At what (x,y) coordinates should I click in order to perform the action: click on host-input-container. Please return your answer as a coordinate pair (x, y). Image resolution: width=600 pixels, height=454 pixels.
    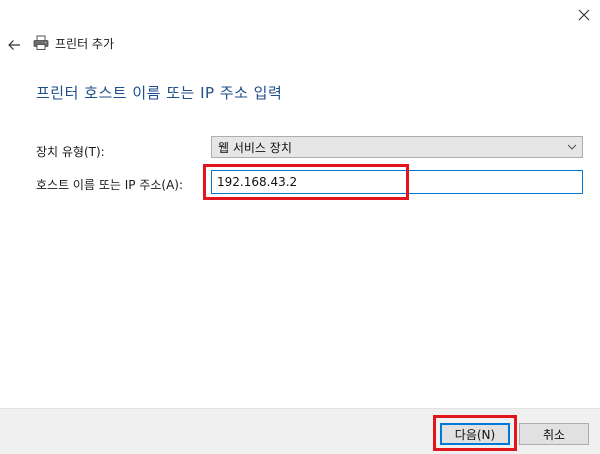
    Looking at the image, I should click on (397, 182).